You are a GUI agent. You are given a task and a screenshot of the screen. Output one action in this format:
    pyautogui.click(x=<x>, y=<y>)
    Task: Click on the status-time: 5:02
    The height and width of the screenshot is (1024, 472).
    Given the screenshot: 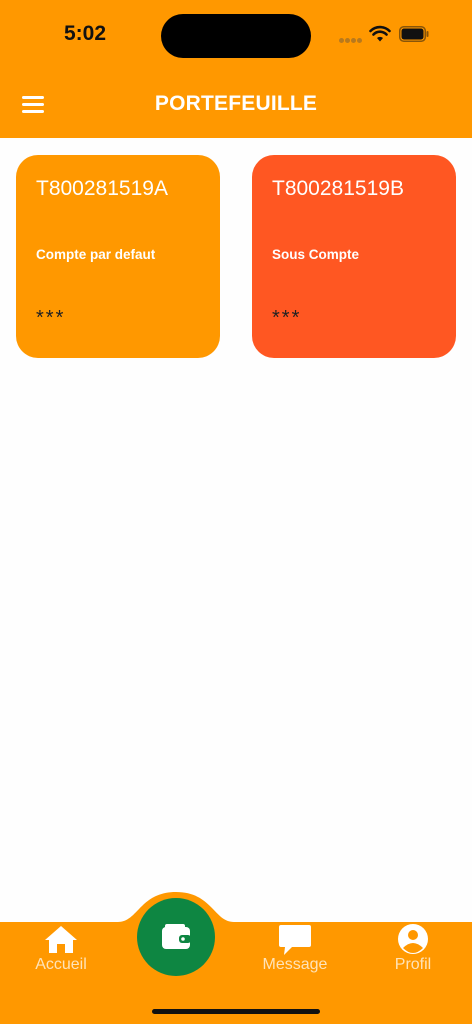 What is the action you would take?
    pyautogui.click(x=85, y=33)
    